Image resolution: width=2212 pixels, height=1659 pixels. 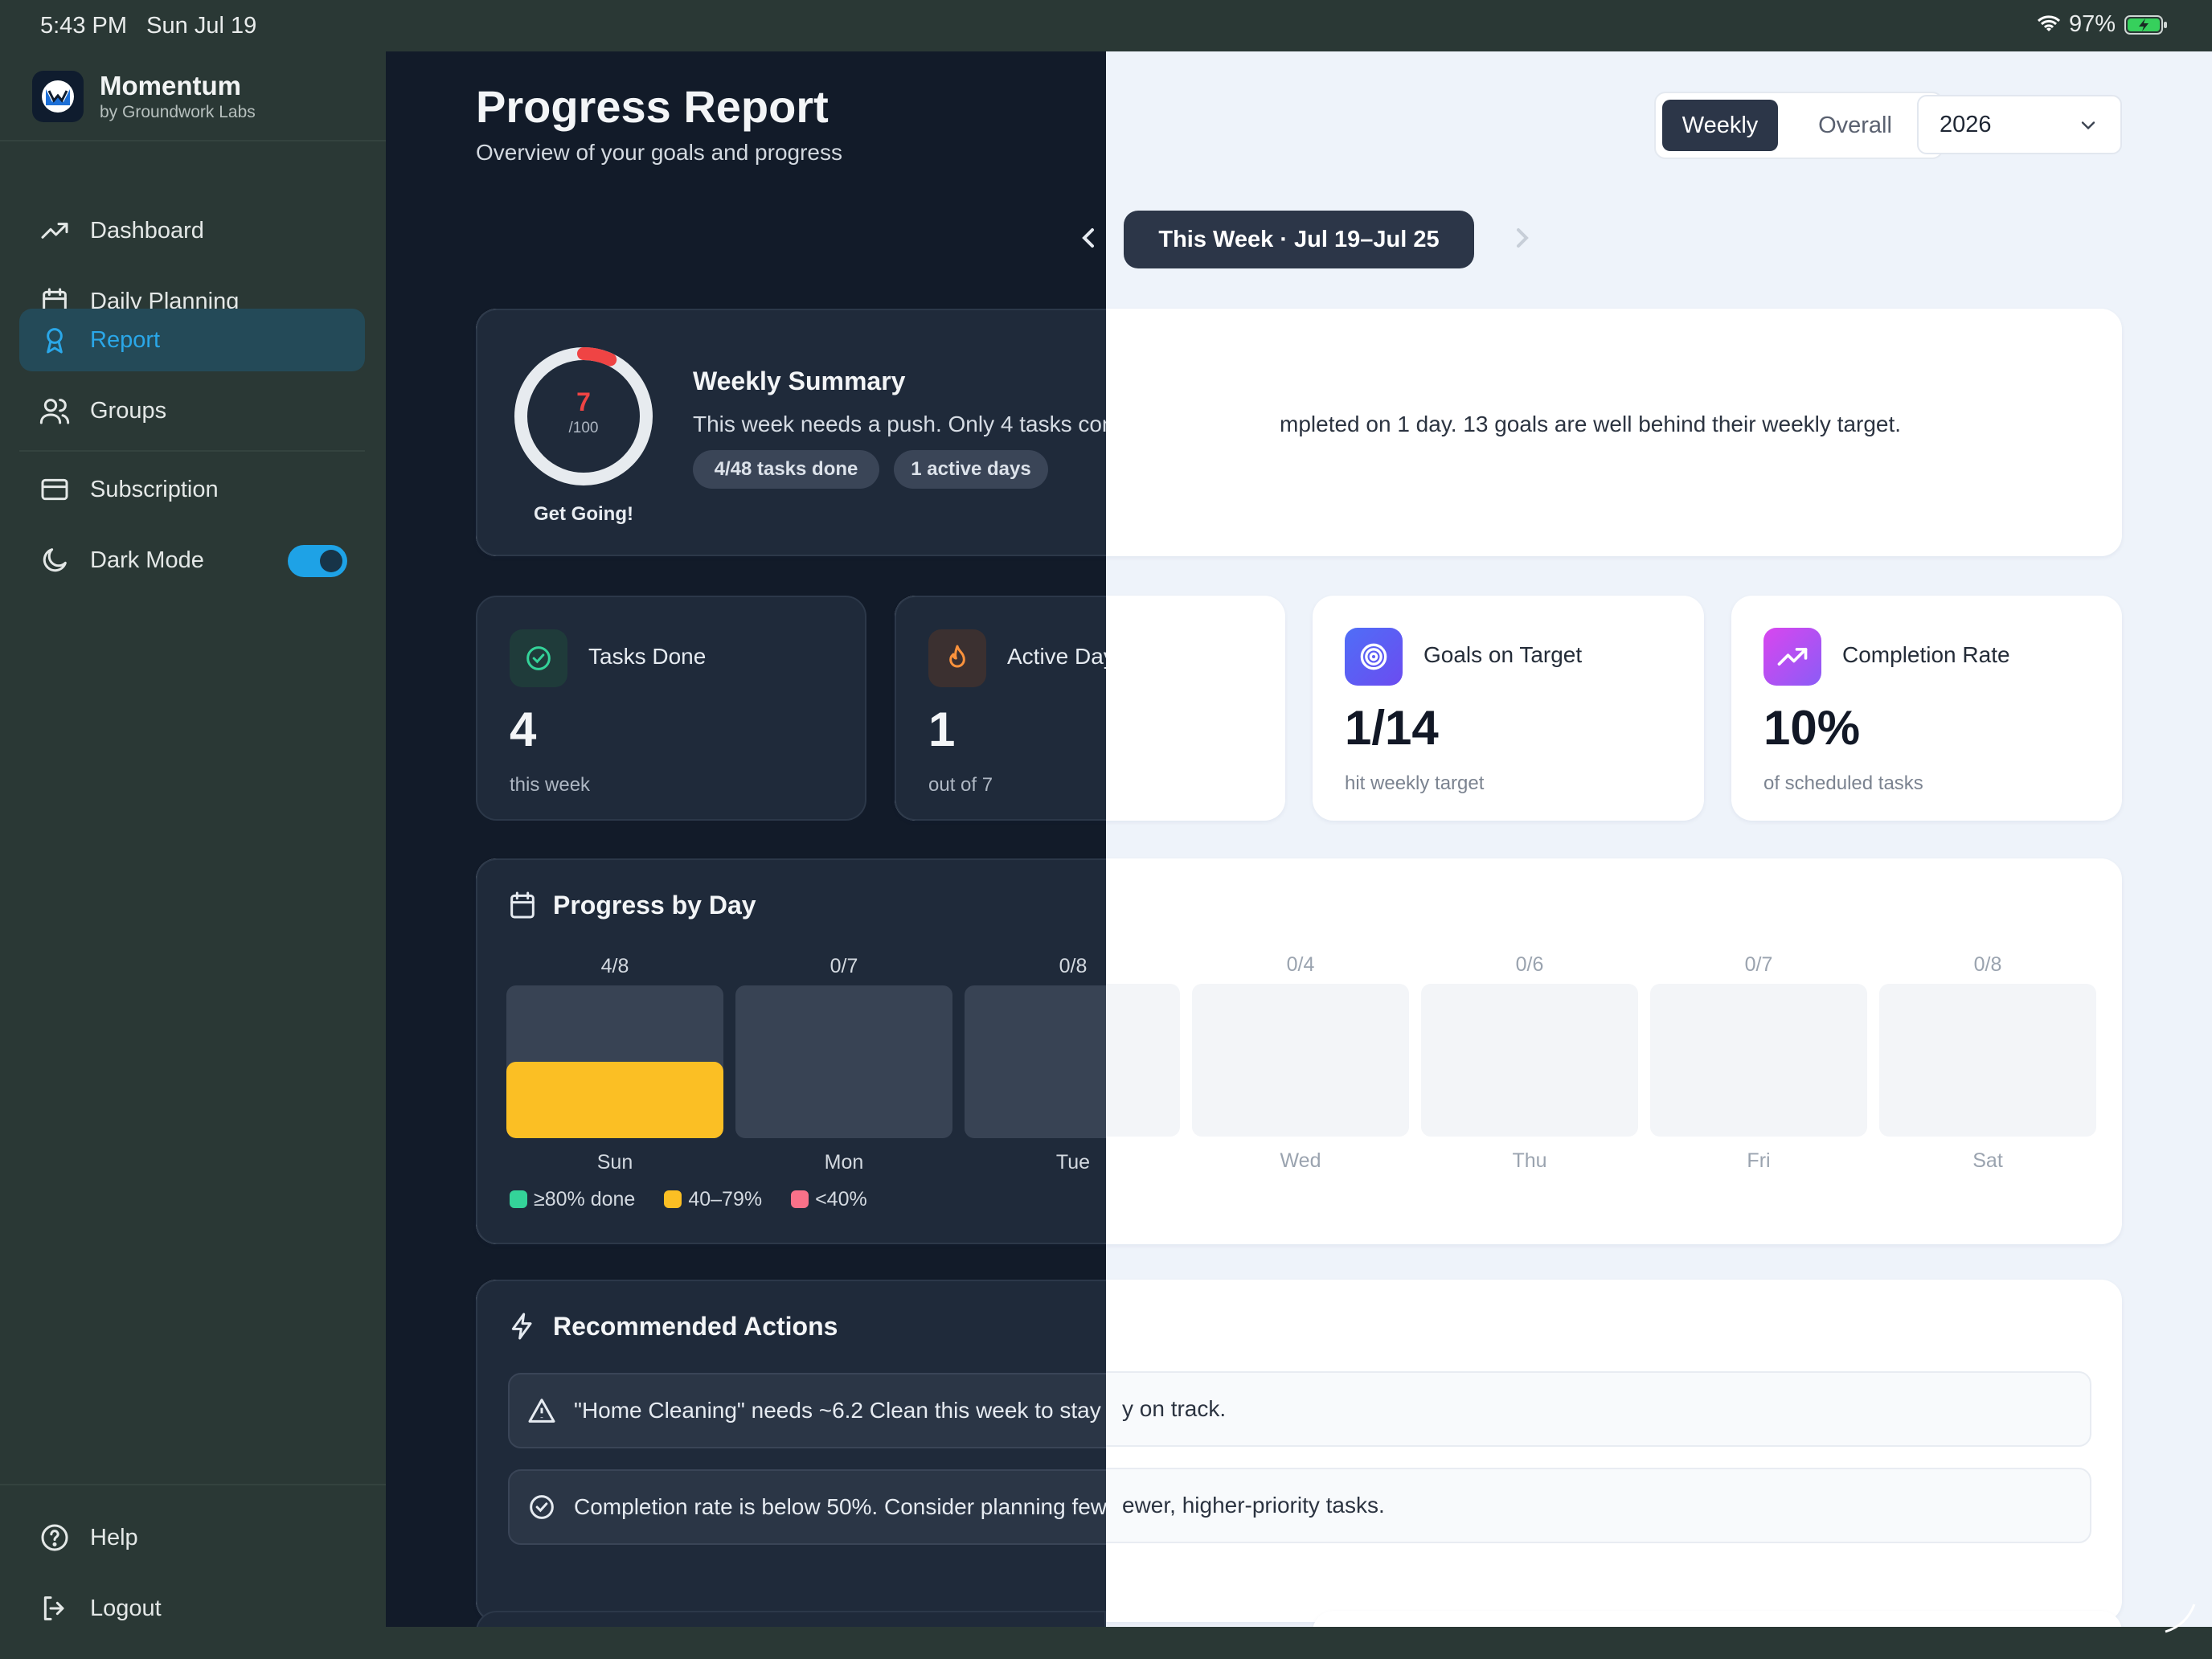 I want to click on help-circle-icon, so click(x=54, y=1537).